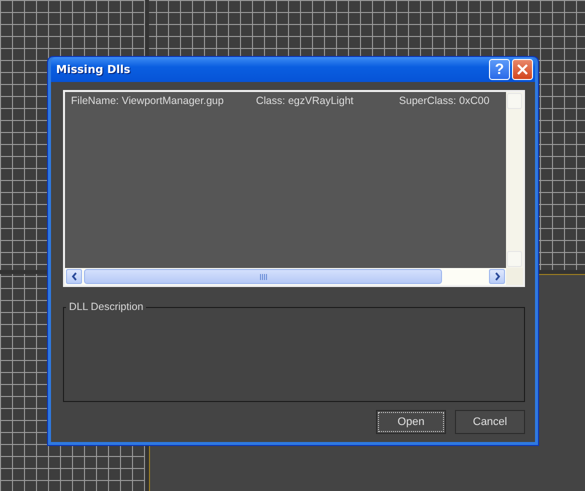 The width and height of the screenshot is (585, 491). I want to click on list-cell-text: FileName: ViewportManager.gup, so click(148, 101).